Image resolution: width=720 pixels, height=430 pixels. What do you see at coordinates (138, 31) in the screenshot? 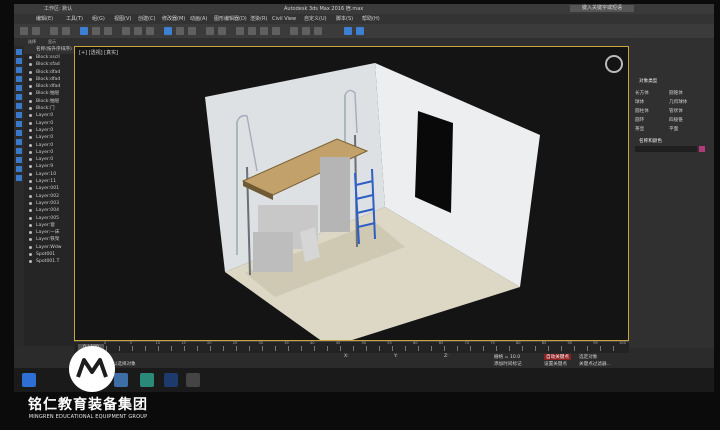
I see `rotate-icon` at bounding box center [138, 31].